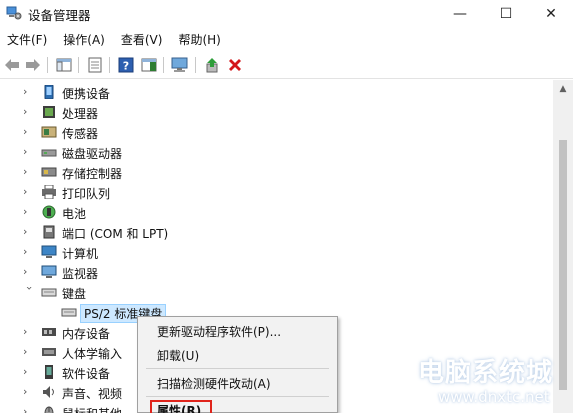  I want to click on tree-node-label: 便携设备, so click(86, 94).